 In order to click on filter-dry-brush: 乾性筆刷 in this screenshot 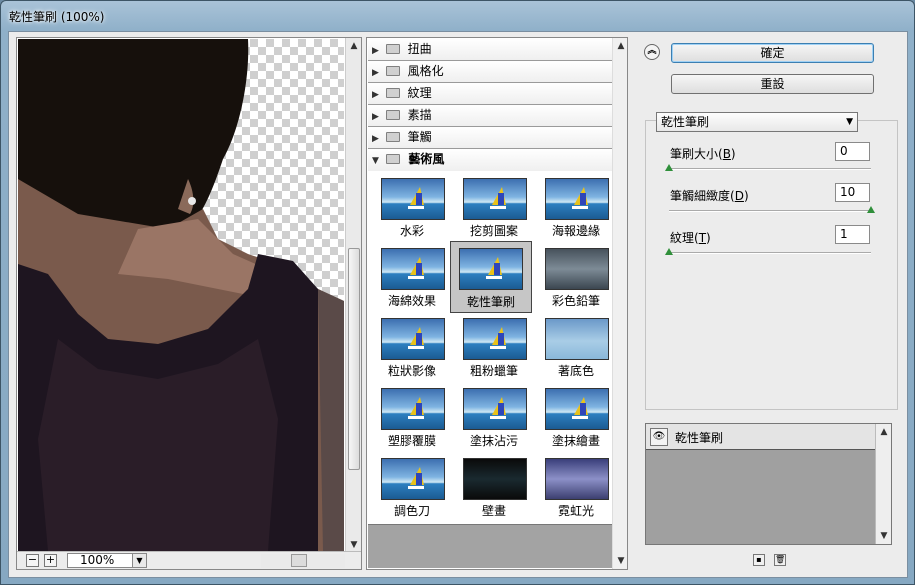, I will do `click(491, 277)`.